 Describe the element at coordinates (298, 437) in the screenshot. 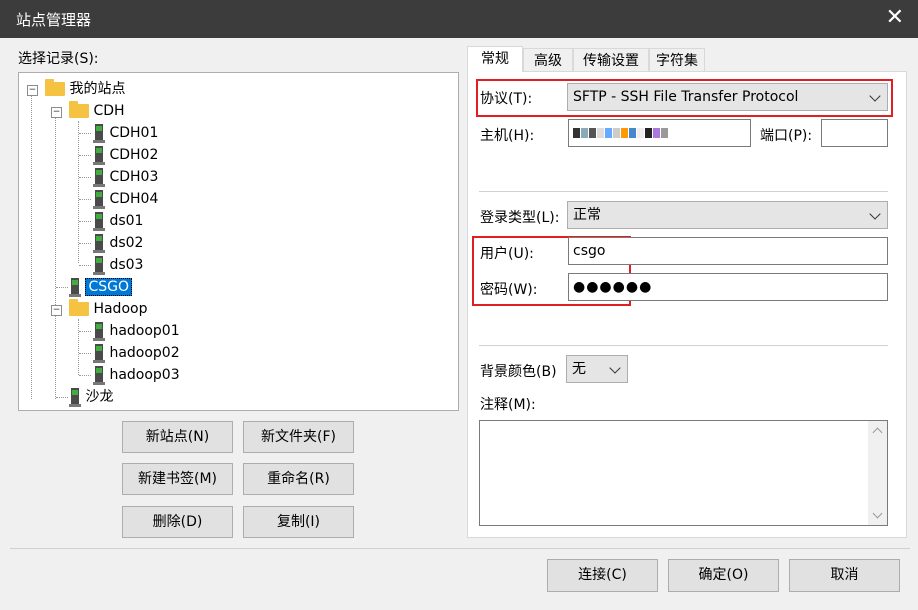

I see `new-folder-button: 新文件夹(F)` at that location.